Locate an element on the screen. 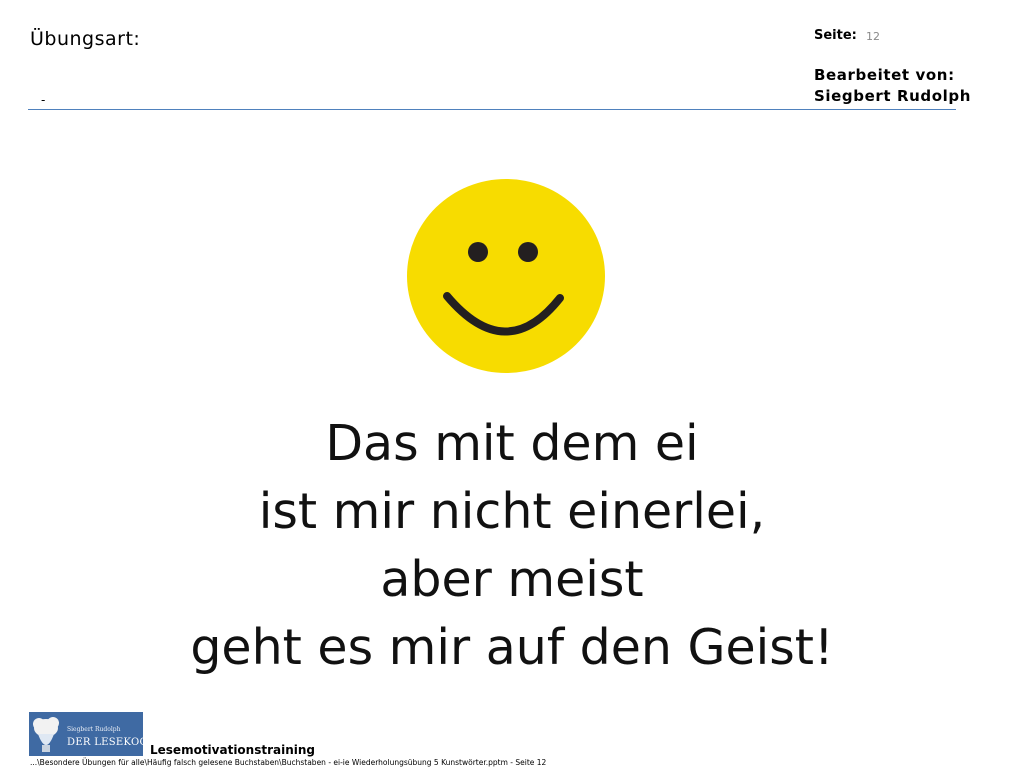 This screenshot has height=768, width=1024. exercise-type-label: Übungsart: is located at coordinates (85, 39).